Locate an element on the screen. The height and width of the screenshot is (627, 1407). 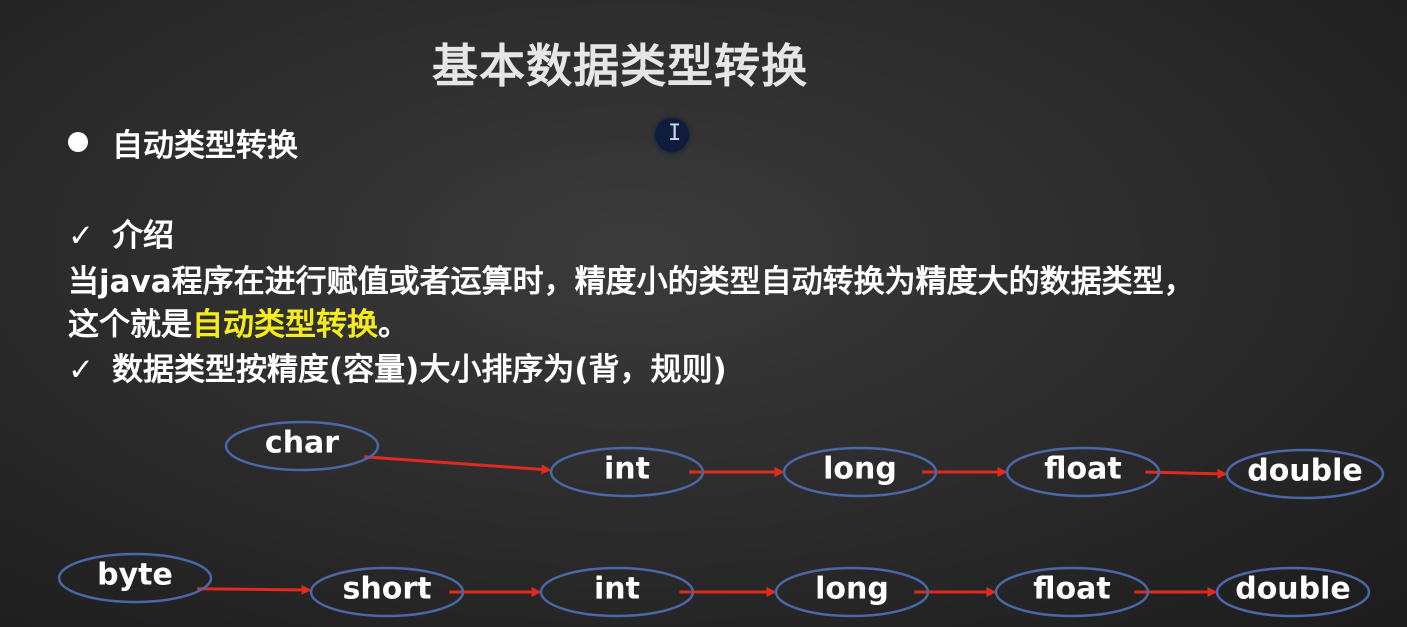
chain1-node-double-label: double is located at coordinates (1305, 471).